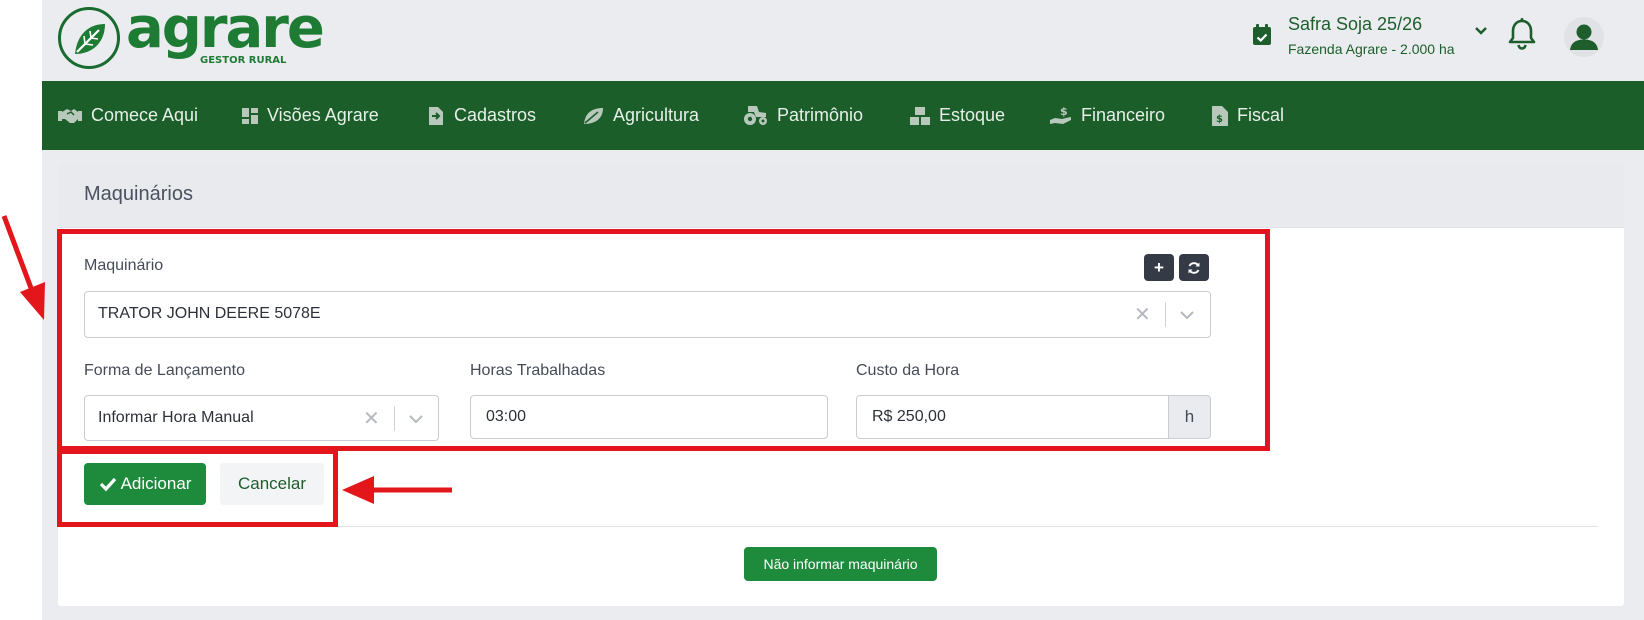 The width and height of the screenshot is (1644, 620). I want to click on chevron-down-icon, so click(1481, 31).